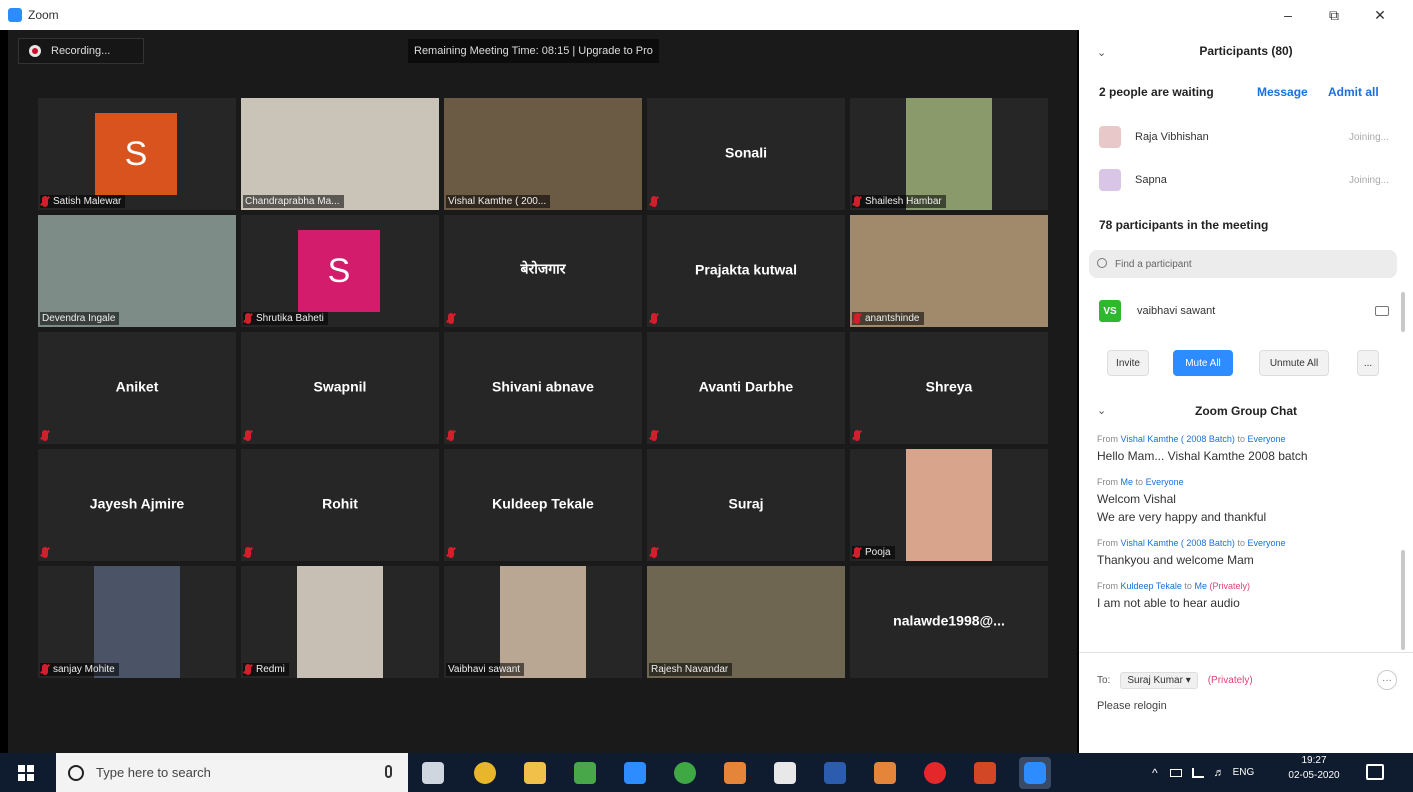 The height and width of the screenshot is (792, 1413). I want to click on video-tile: Pooja, so click(949, 505).